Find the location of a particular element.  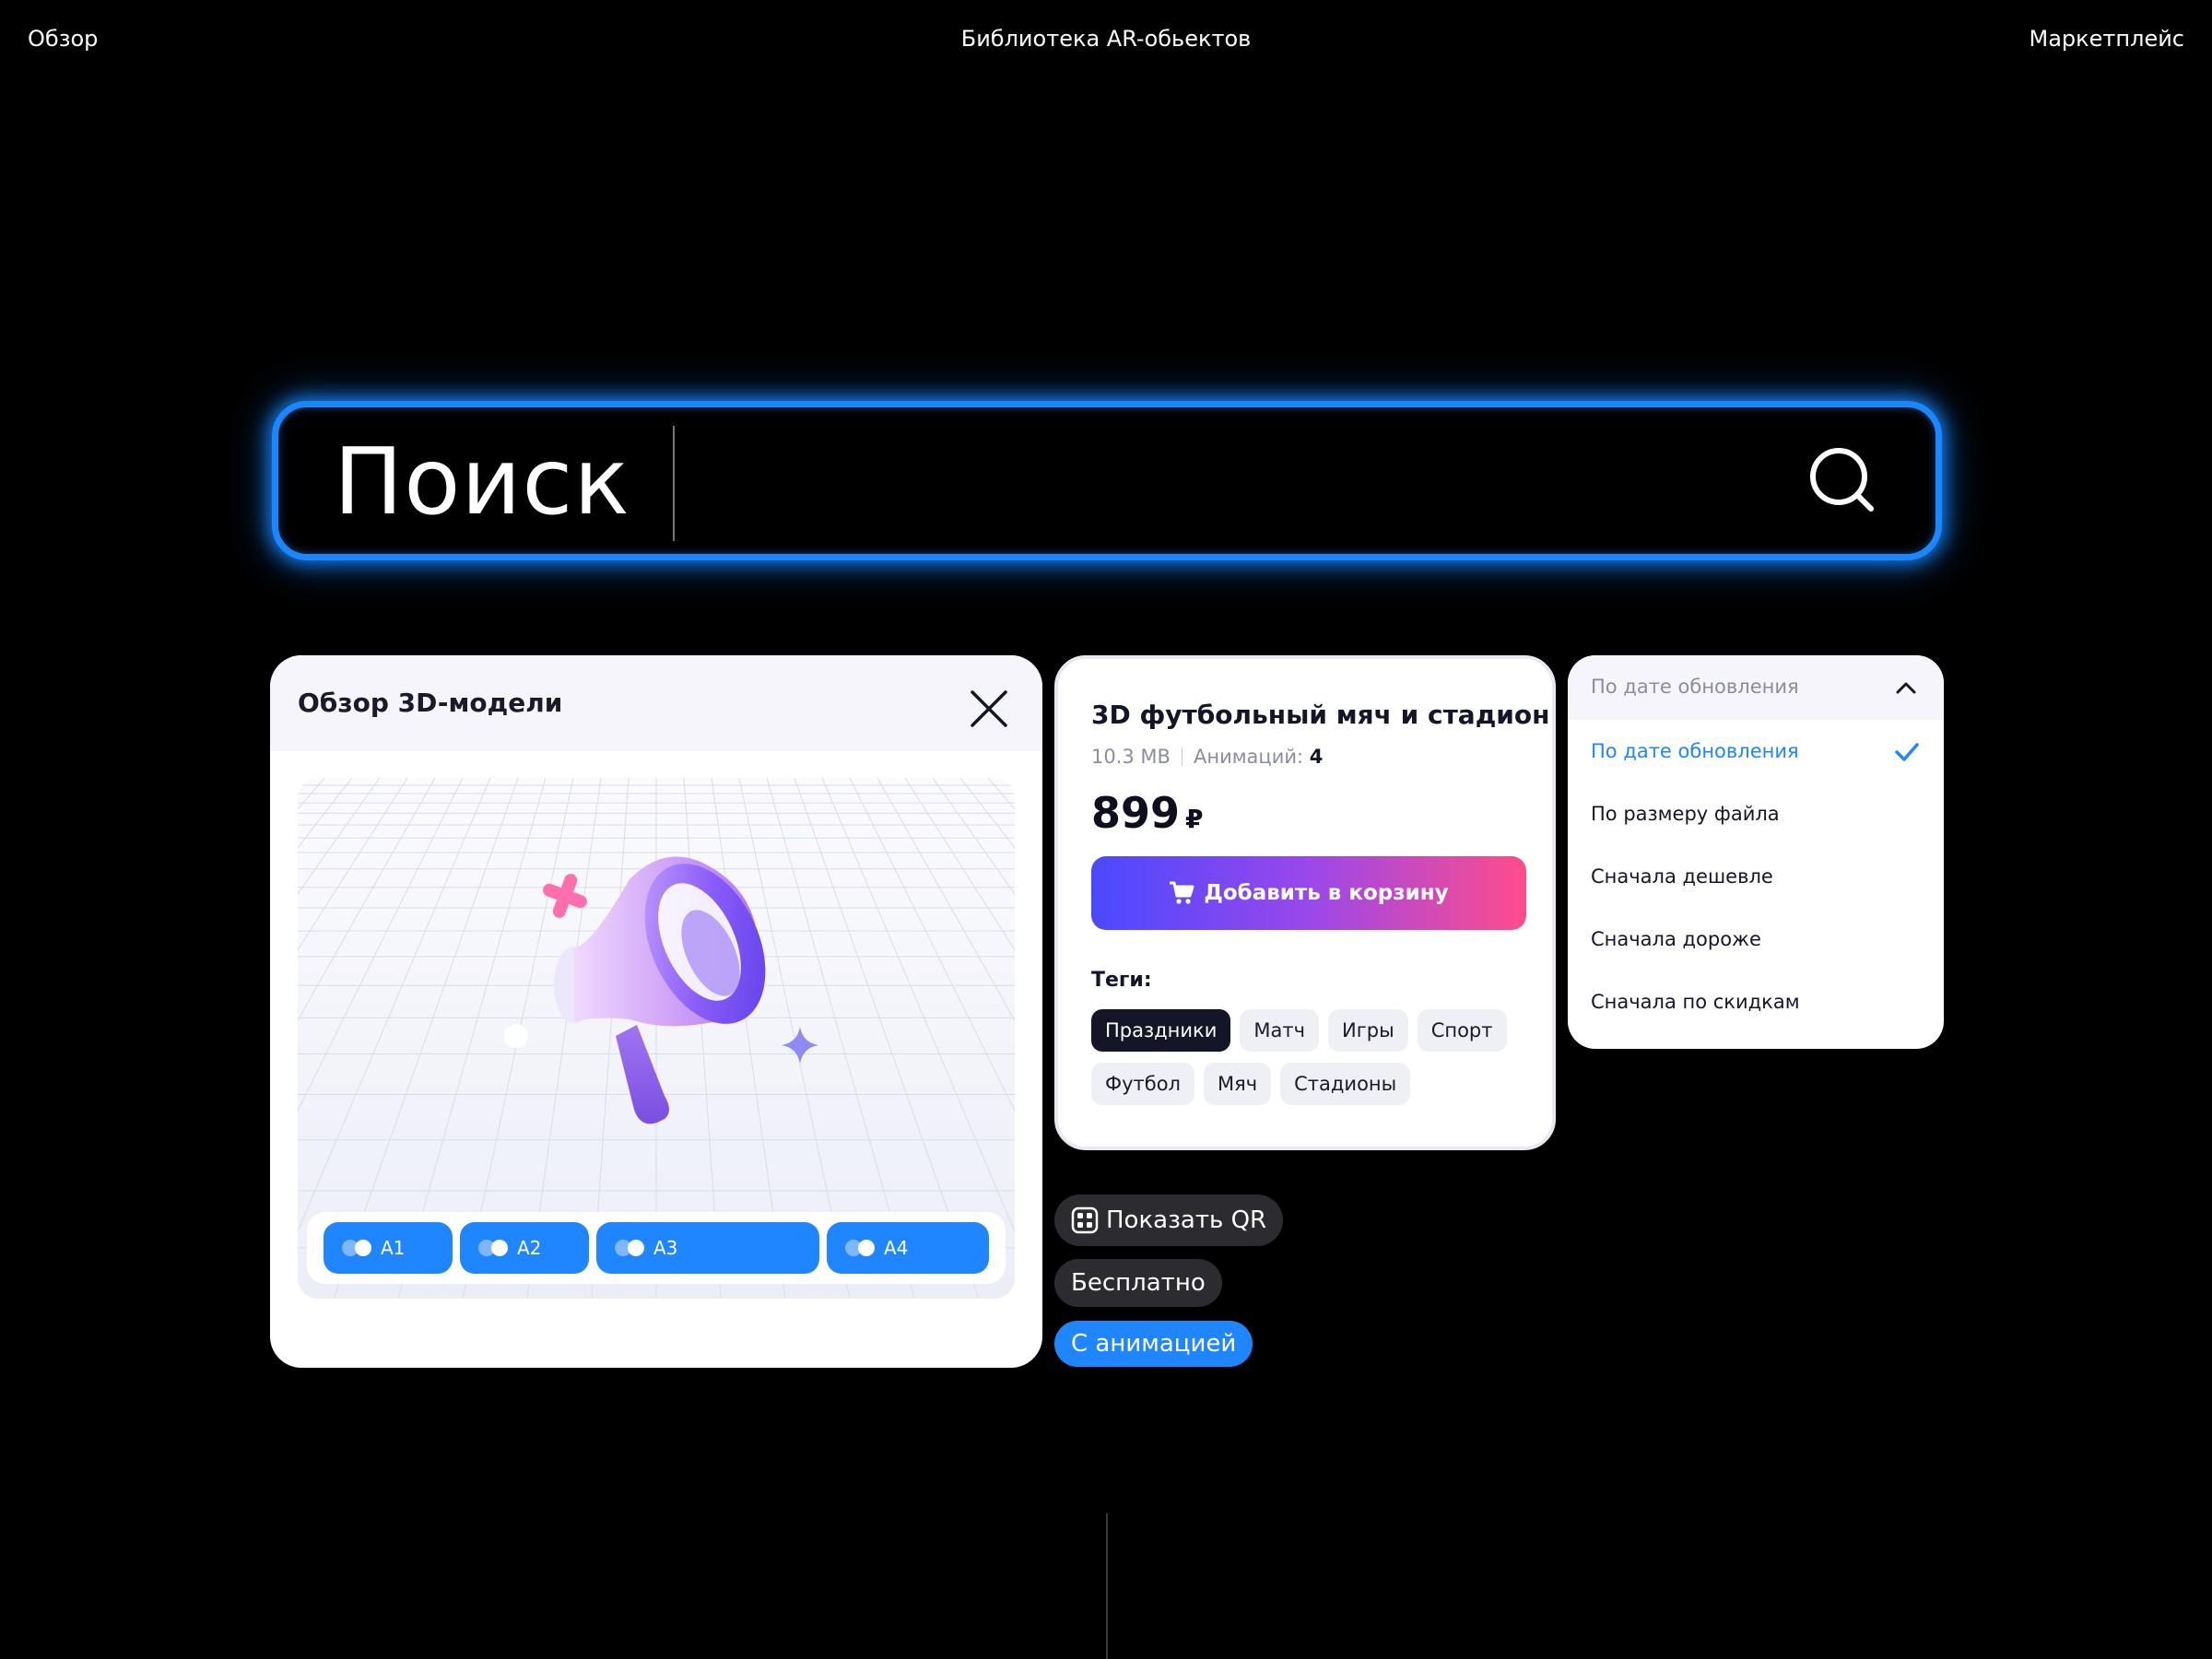

model-preview-card: Обзор 3D-модели A1 A2 A3 A4 is located at coordinates (656, 1011).